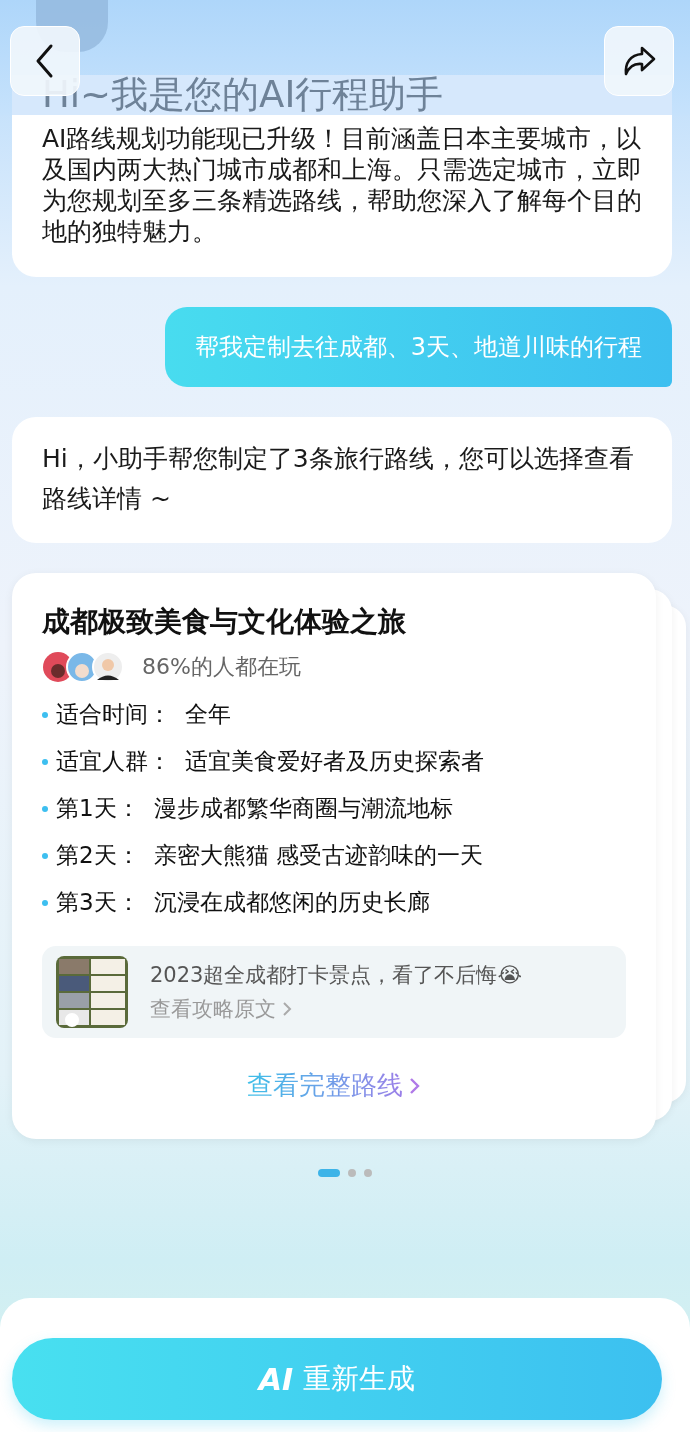 The width and height of the screenshot is (690, 1432). Describe the element at coordinates (208, 714) in the screenshot. I see `detail-value: 全年` at that location.